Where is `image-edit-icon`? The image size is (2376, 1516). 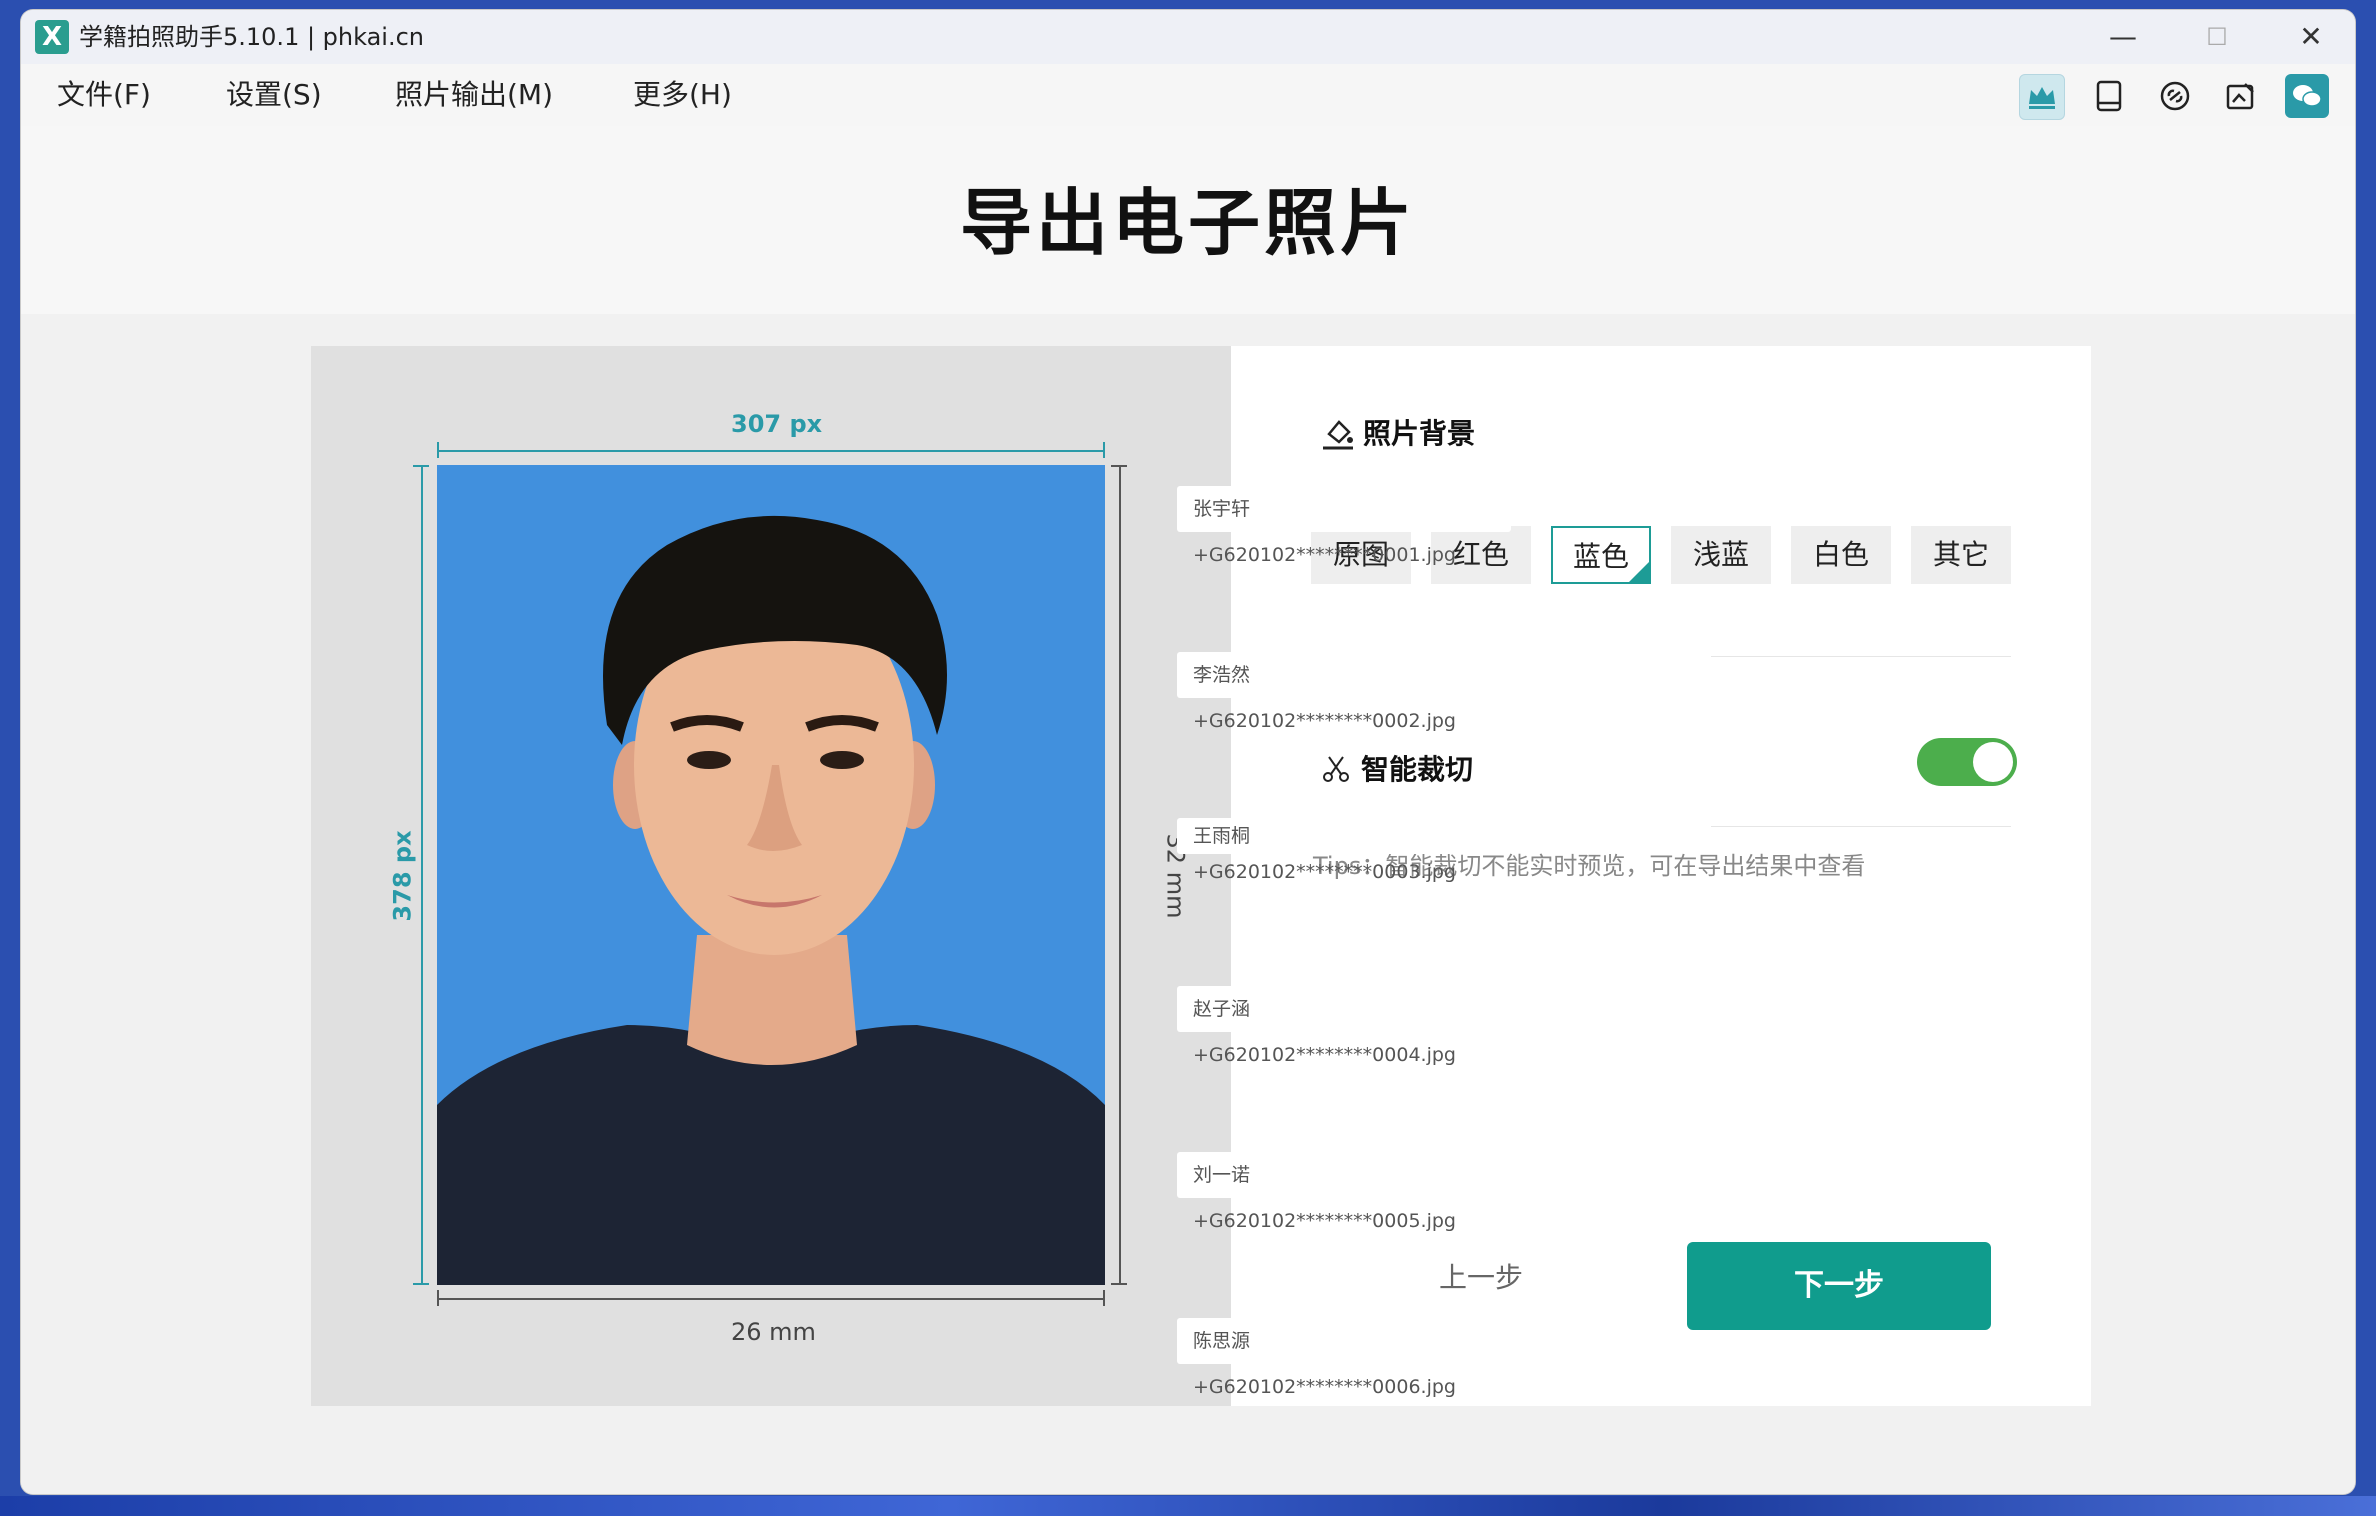 image-edit-icon is located at coordinates (2241, 96).